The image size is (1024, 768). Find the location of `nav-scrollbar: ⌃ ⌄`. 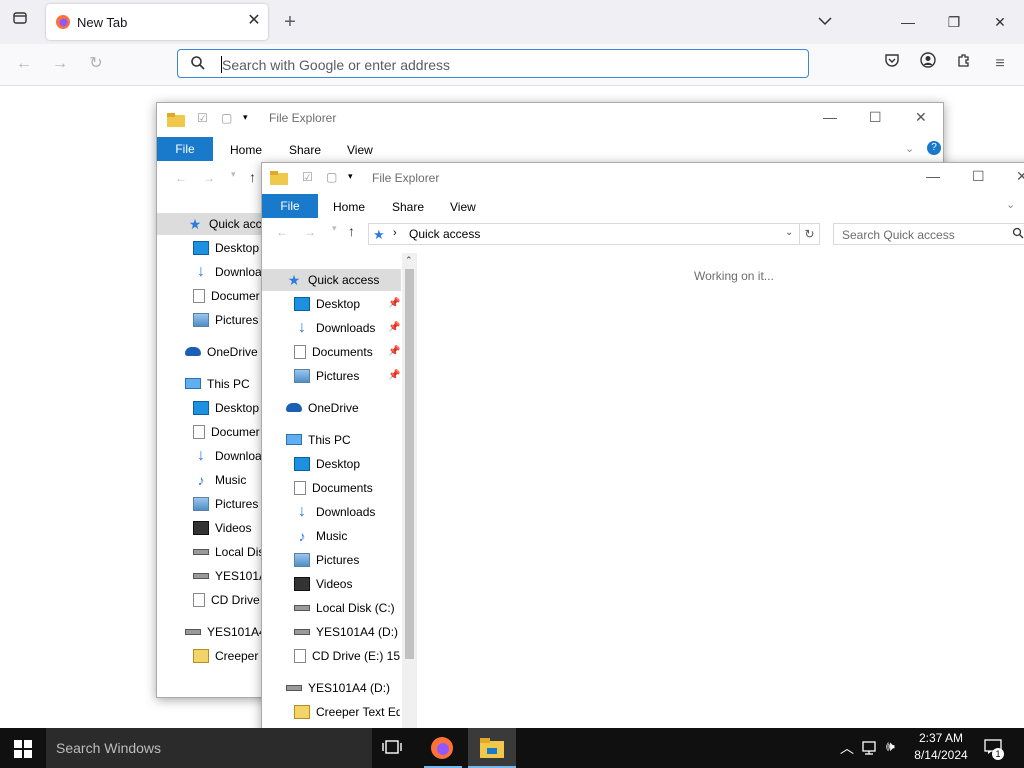

nav-scrollbar: ⌃ ⌄ is located at coordinates (409, 498).